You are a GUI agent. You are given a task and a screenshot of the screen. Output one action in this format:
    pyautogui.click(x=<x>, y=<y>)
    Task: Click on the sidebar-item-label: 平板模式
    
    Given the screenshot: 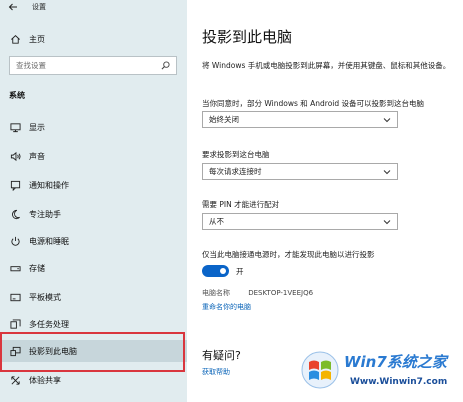 What is the action you would take?
    pyautogui.click(x=45, y=297)
    